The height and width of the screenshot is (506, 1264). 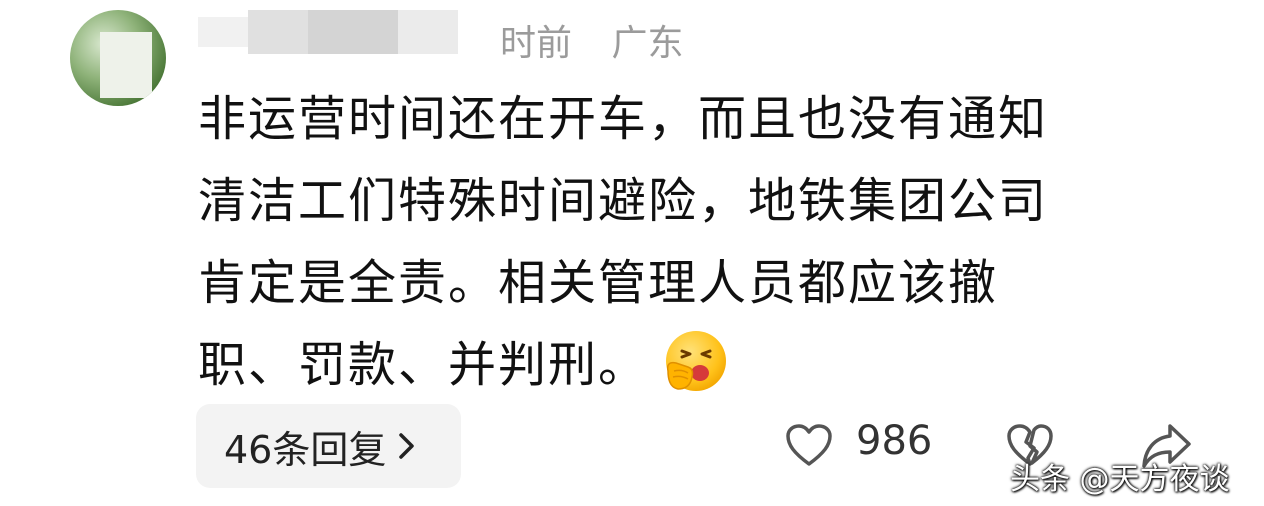 What do you see at coordinates (623, 201) in the screenshot?
I see `comment-line: 清洁工们特殊时间避险，地铁集团公司` at bounding box center [623, 201].